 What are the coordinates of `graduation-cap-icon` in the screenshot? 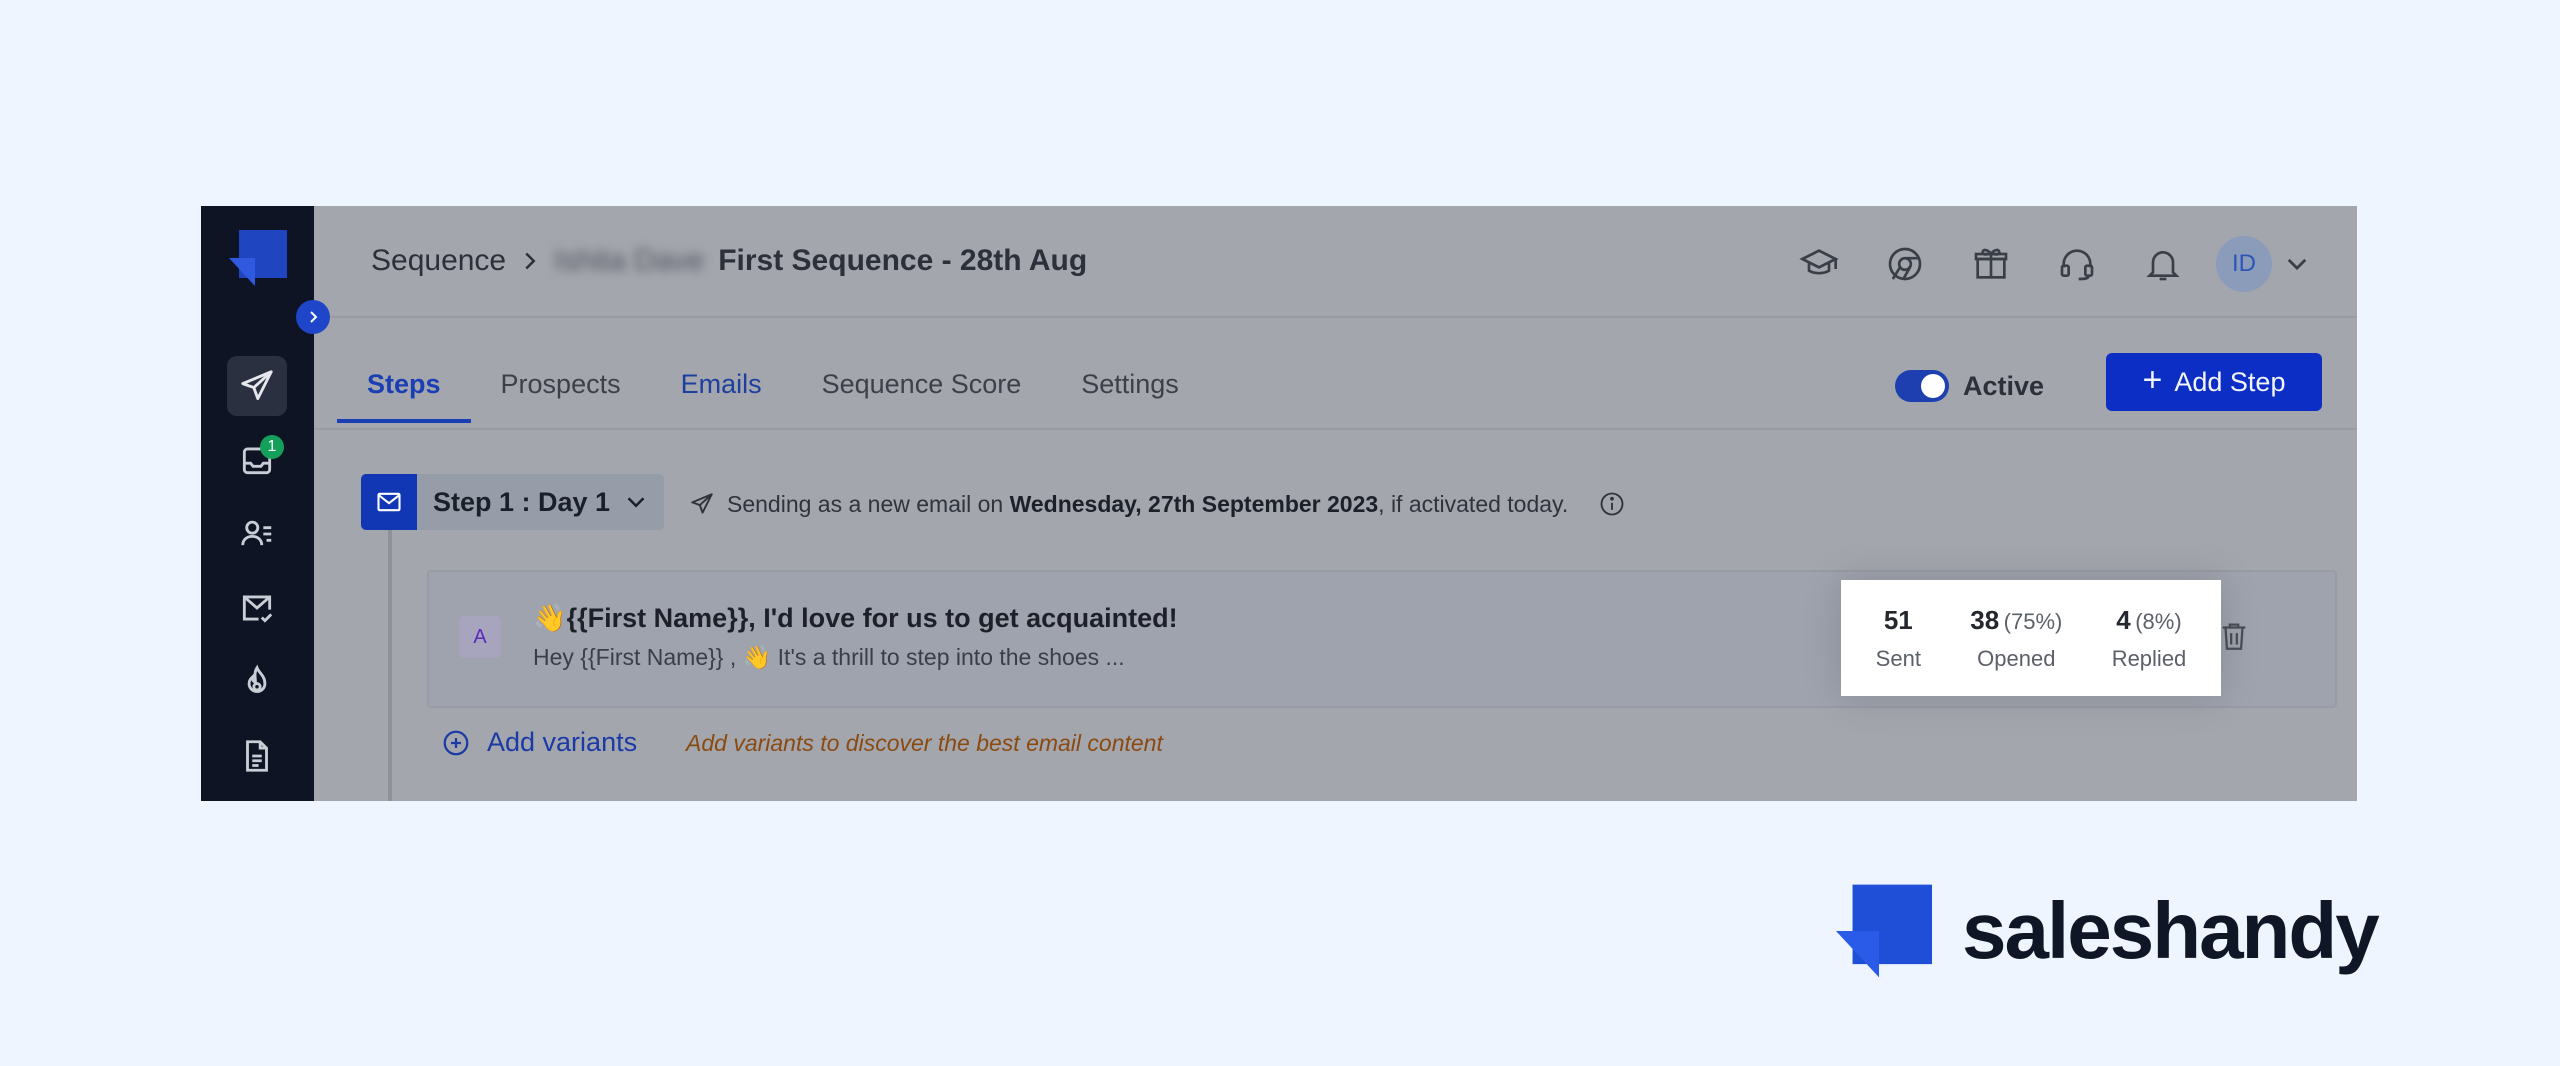 It's located at (1819, 262).